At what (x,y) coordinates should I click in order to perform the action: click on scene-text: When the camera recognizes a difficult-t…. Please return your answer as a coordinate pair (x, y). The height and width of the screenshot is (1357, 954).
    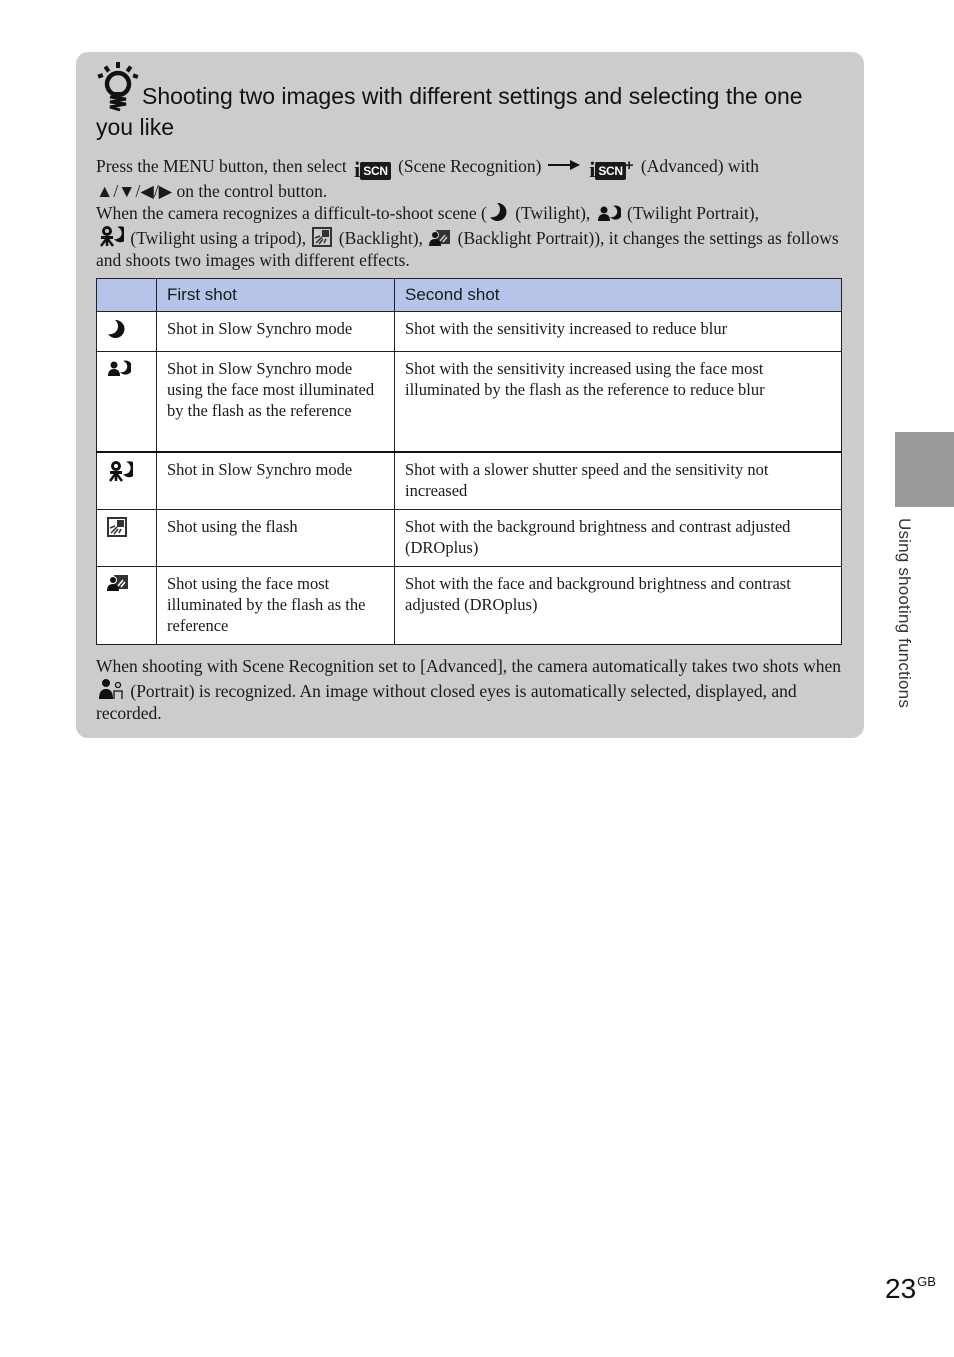
    Looking at the image, I should click on (291, 213).